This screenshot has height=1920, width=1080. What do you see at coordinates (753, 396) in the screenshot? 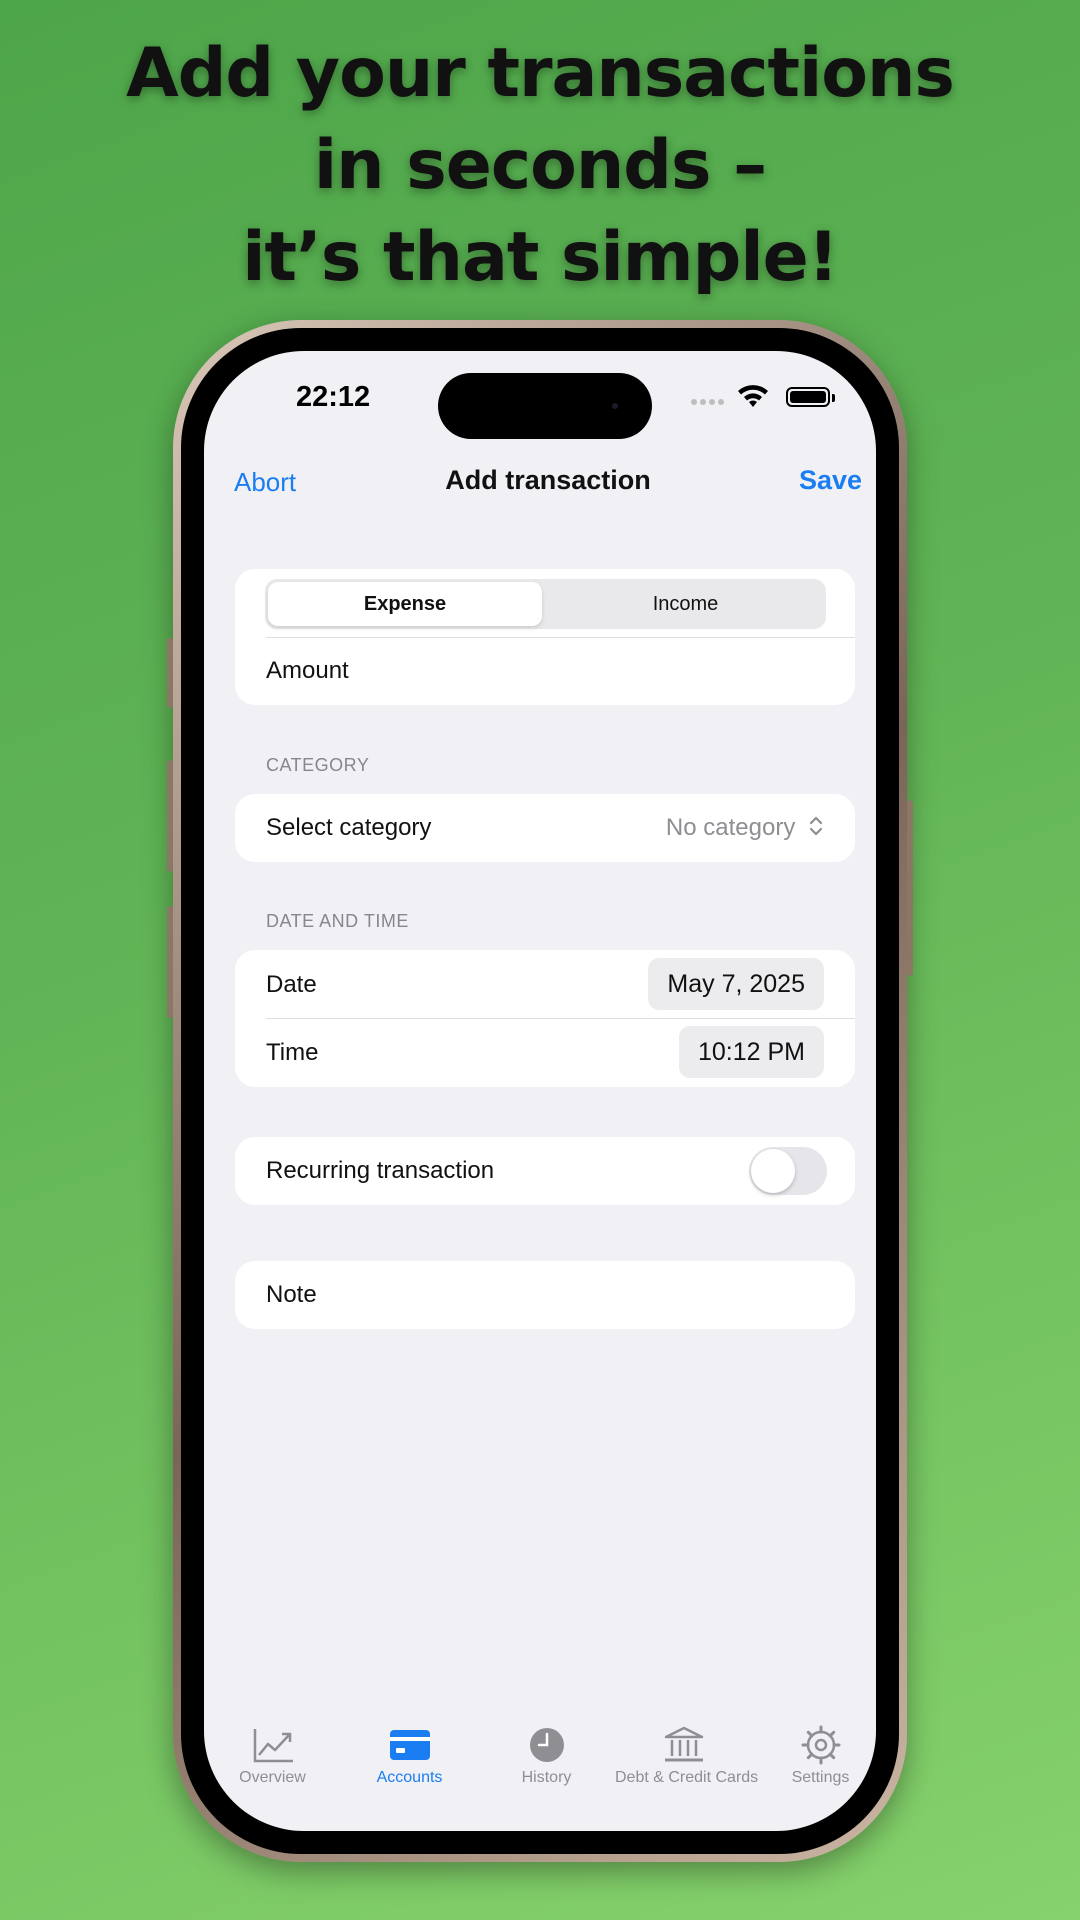
I see `wifi-icon` at bounding box center [753, 396].